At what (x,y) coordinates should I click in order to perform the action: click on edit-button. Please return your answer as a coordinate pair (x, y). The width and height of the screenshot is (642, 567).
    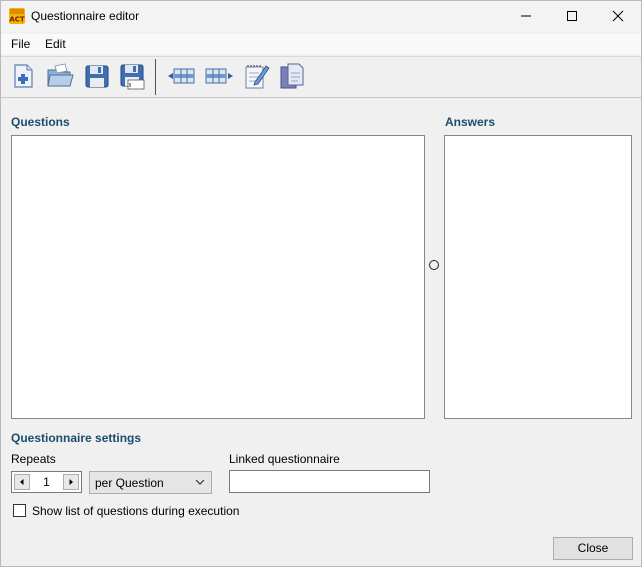
    Looking at the image, I should click on (256, 76).